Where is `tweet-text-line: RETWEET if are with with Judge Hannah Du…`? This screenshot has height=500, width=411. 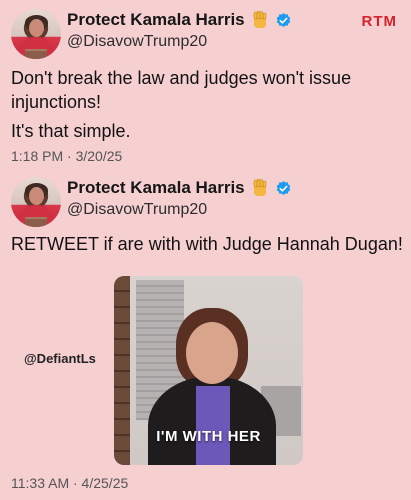
tweet-text-line: RETWEET if are with with Judge Hannah Du… is located at coordinates (207, 244).